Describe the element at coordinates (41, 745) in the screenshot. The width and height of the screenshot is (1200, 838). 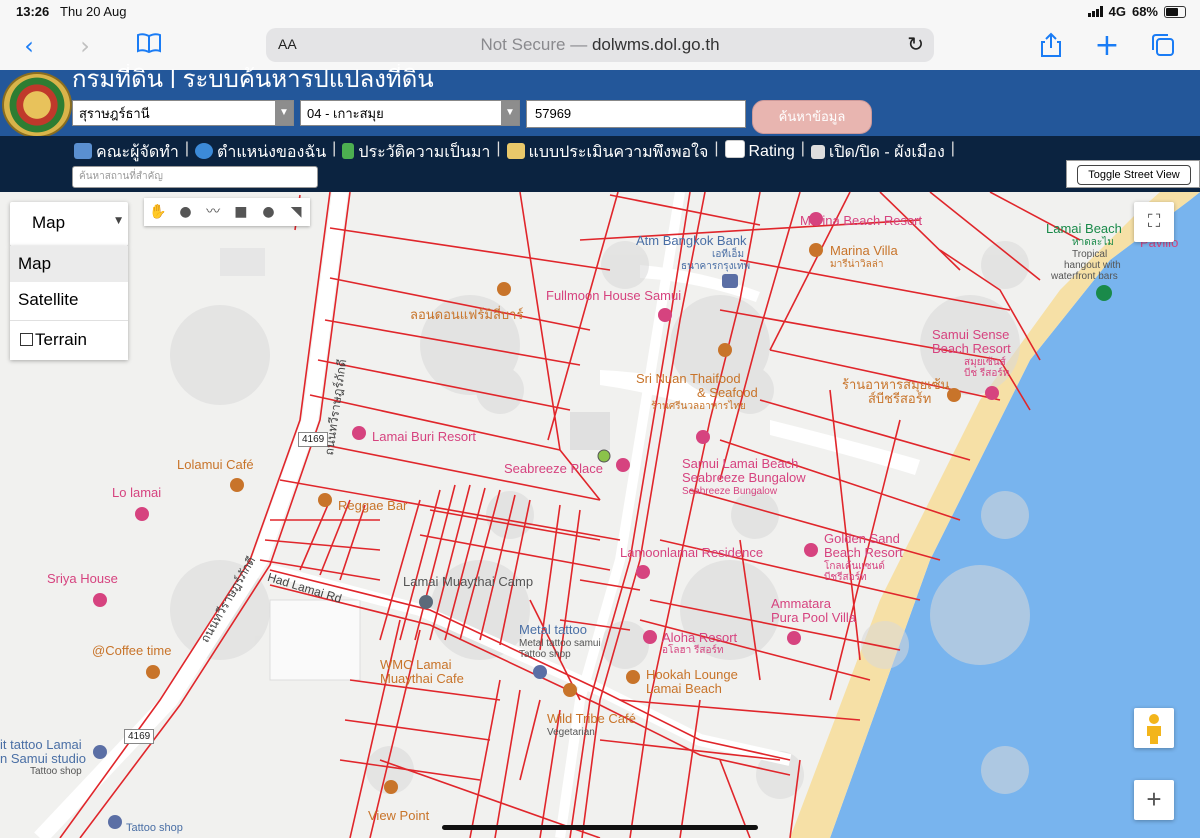
I see `poi-tattoo-lamai-1: it tattoo Lamai` at that location.